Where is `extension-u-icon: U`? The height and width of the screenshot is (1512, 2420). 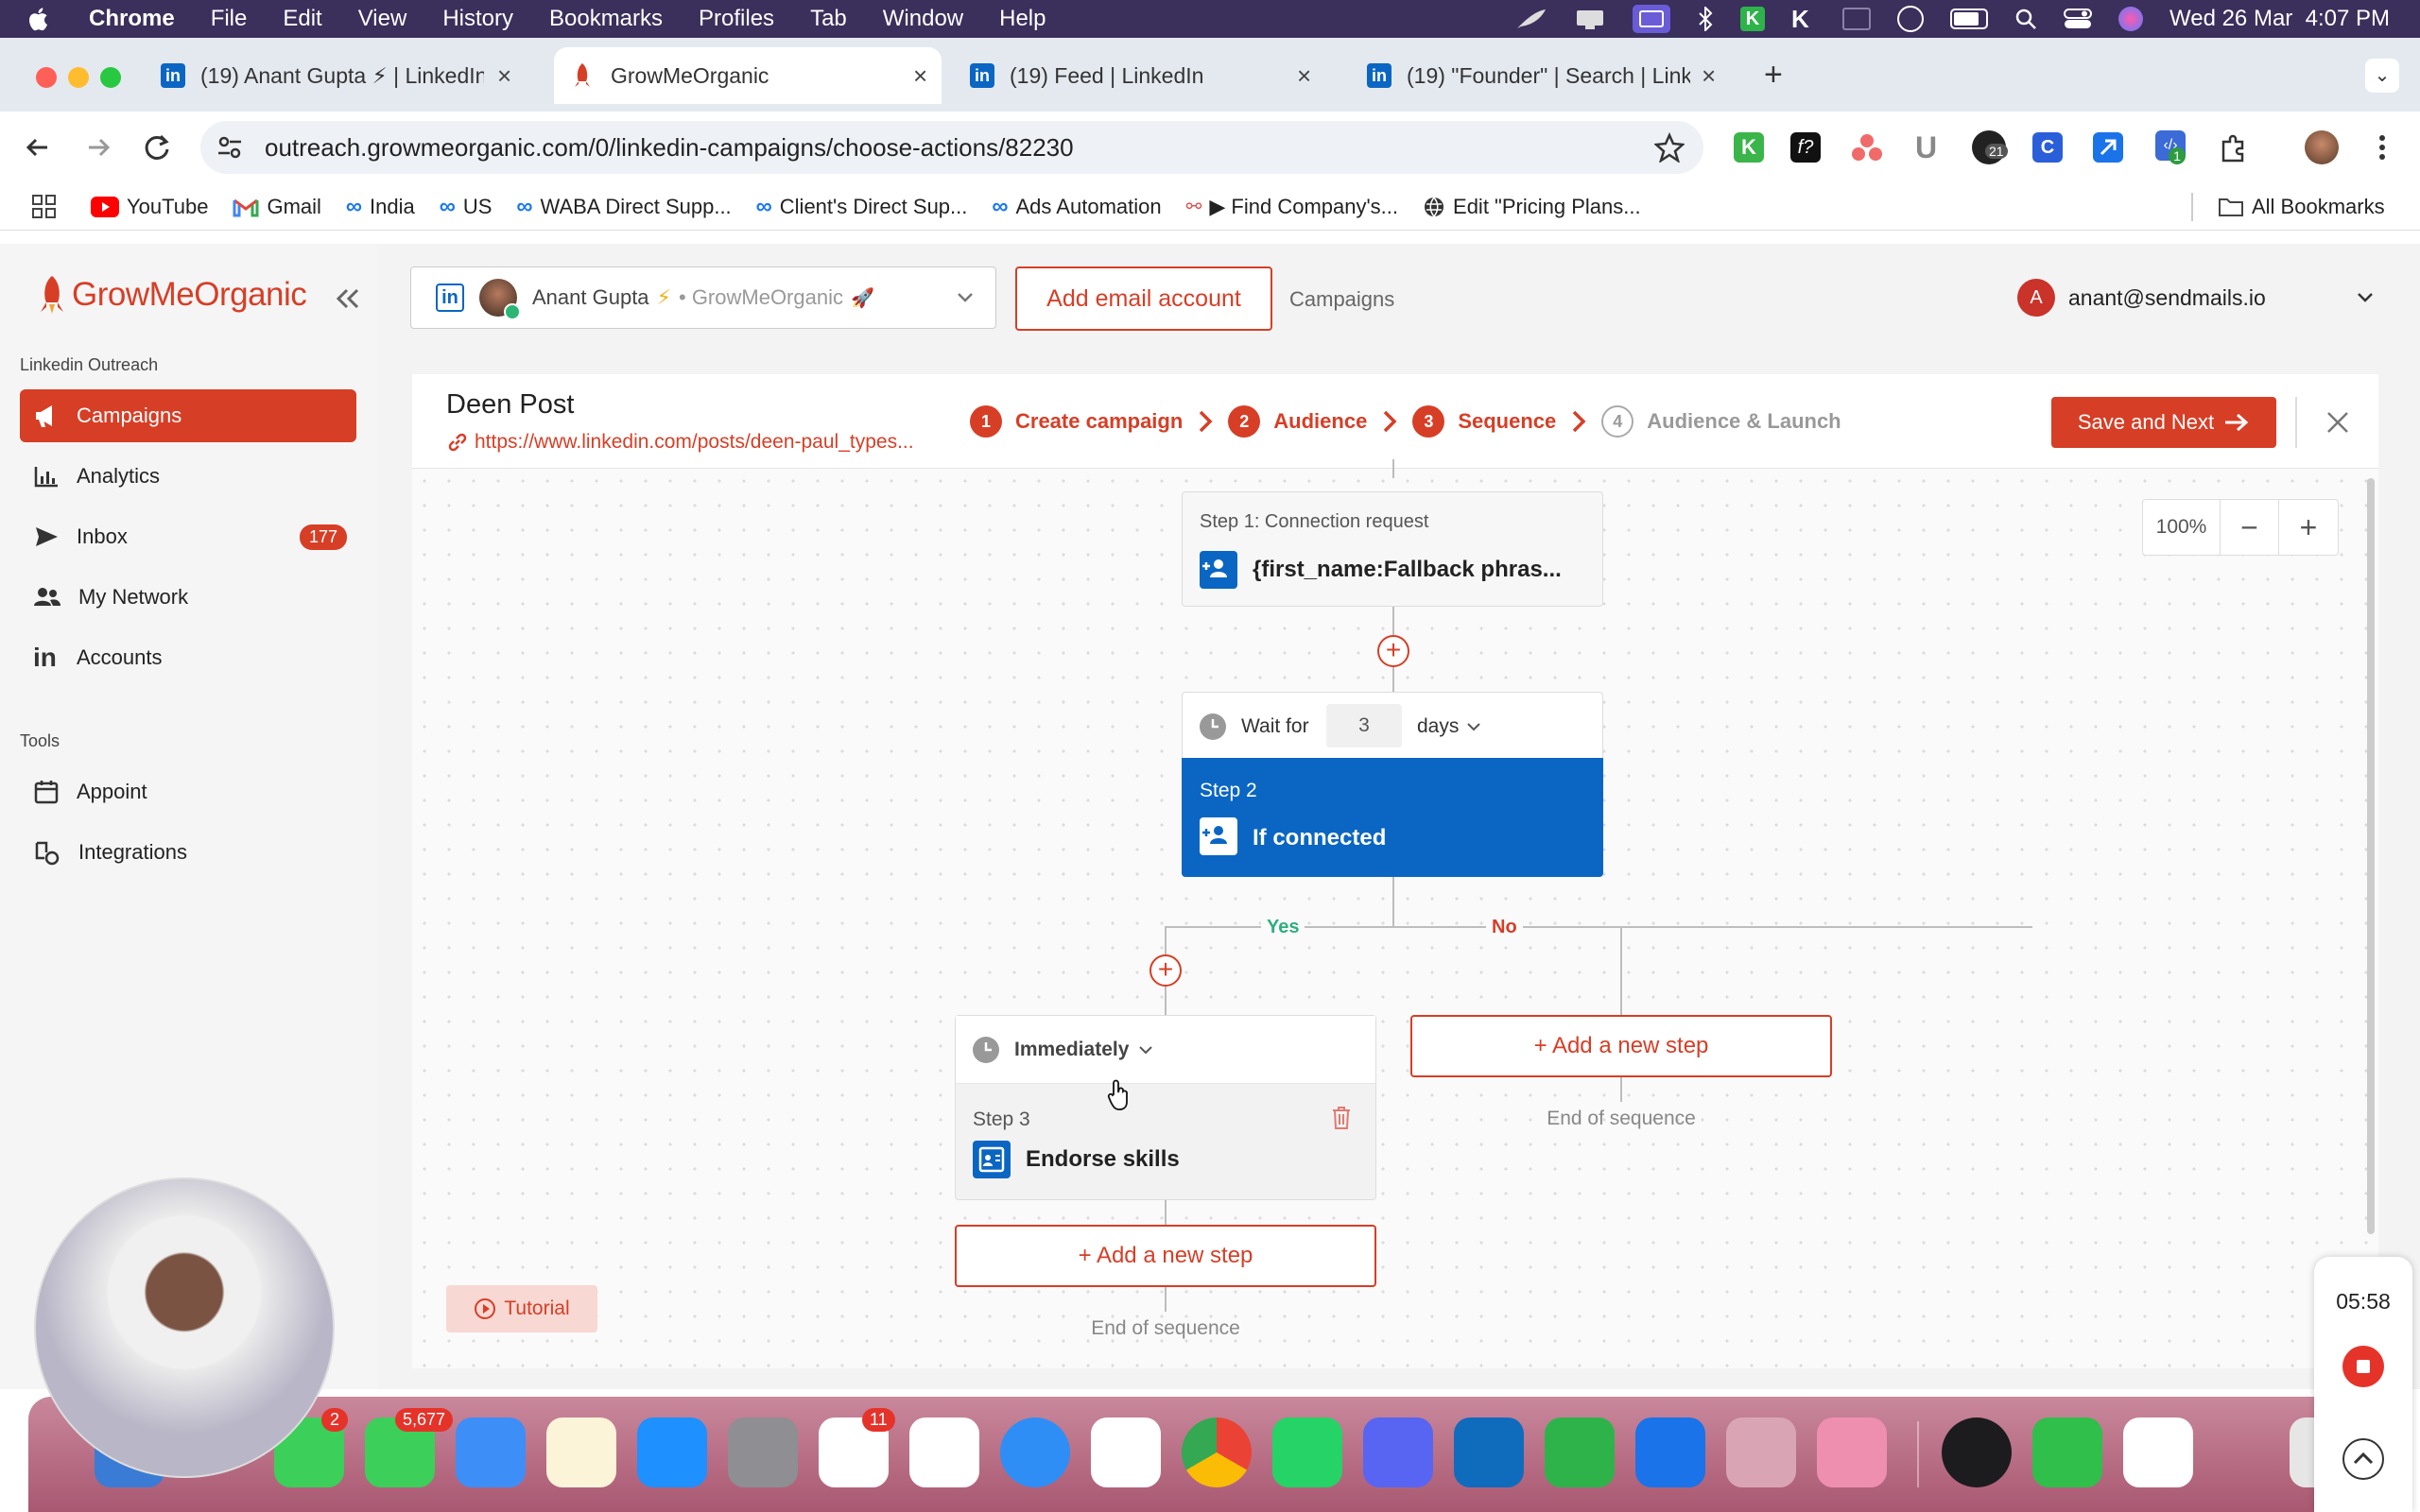
extension-u-icon: U is located at coordinates (1926, 147).